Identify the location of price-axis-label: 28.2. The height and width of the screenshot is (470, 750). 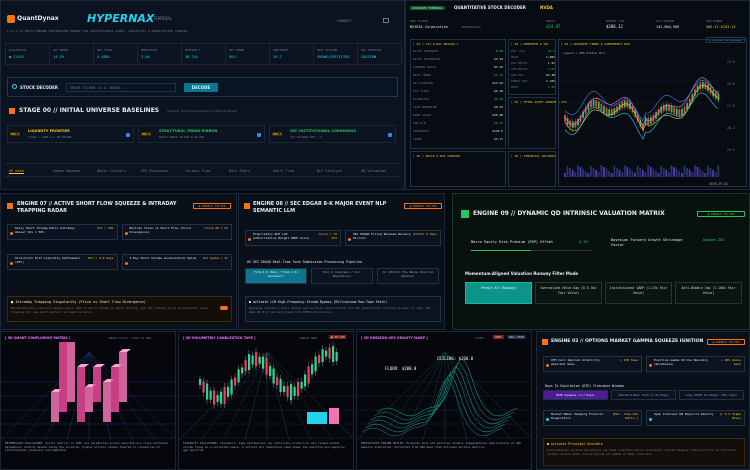
(731, 128).